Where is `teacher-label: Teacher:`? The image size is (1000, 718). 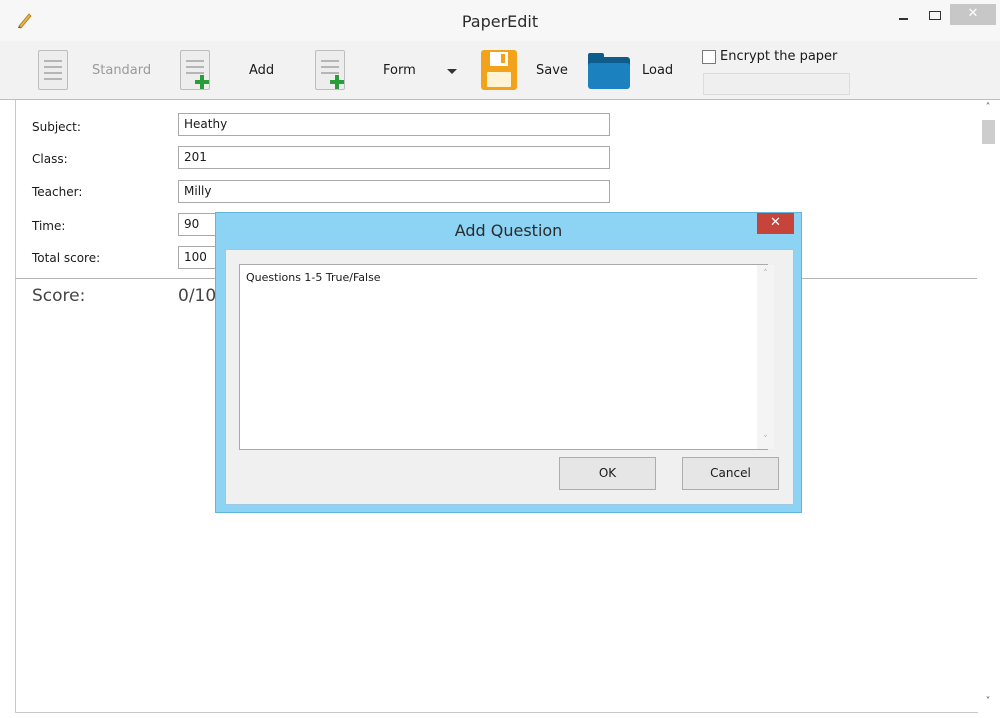
teacher-label: Teacher: is located at coordinates (57, 192).